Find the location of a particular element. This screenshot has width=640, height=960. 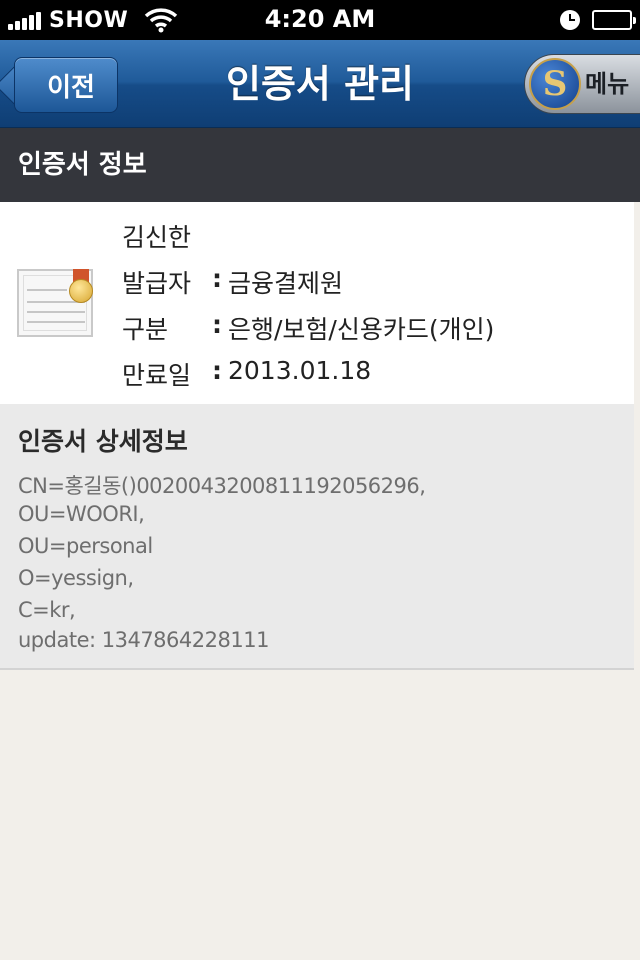

info-value: 금융결제원 is located at coordinates (286, 283).